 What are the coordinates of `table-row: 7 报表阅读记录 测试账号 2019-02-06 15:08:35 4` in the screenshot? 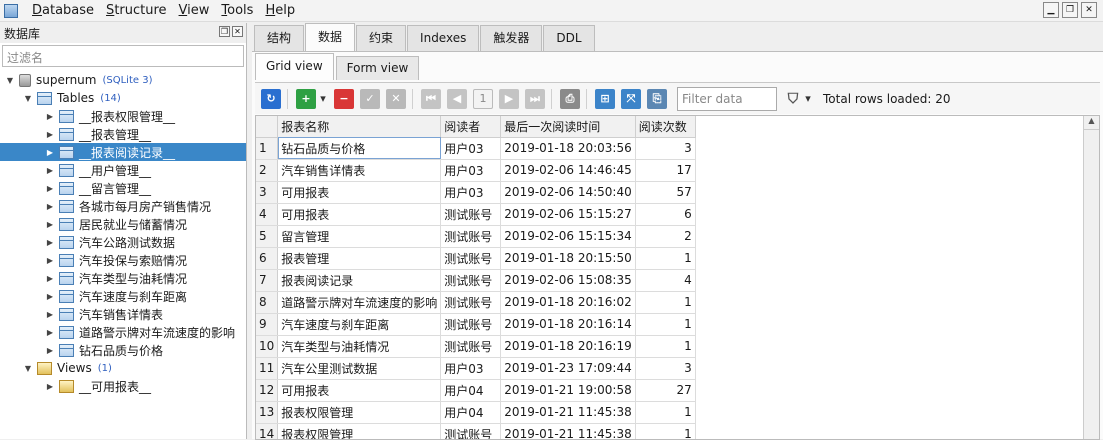 It's located at (476, 280).